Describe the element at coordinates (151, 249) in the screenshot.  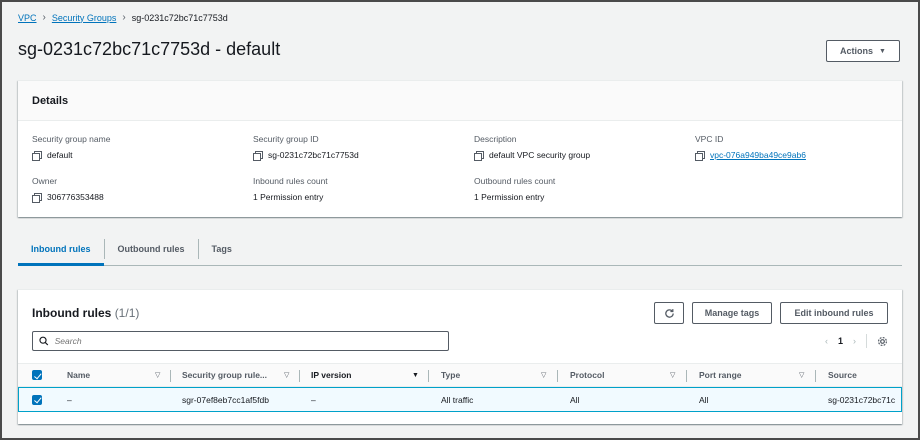
I see `tab-outbound-rules: Outbound rules` at that location.